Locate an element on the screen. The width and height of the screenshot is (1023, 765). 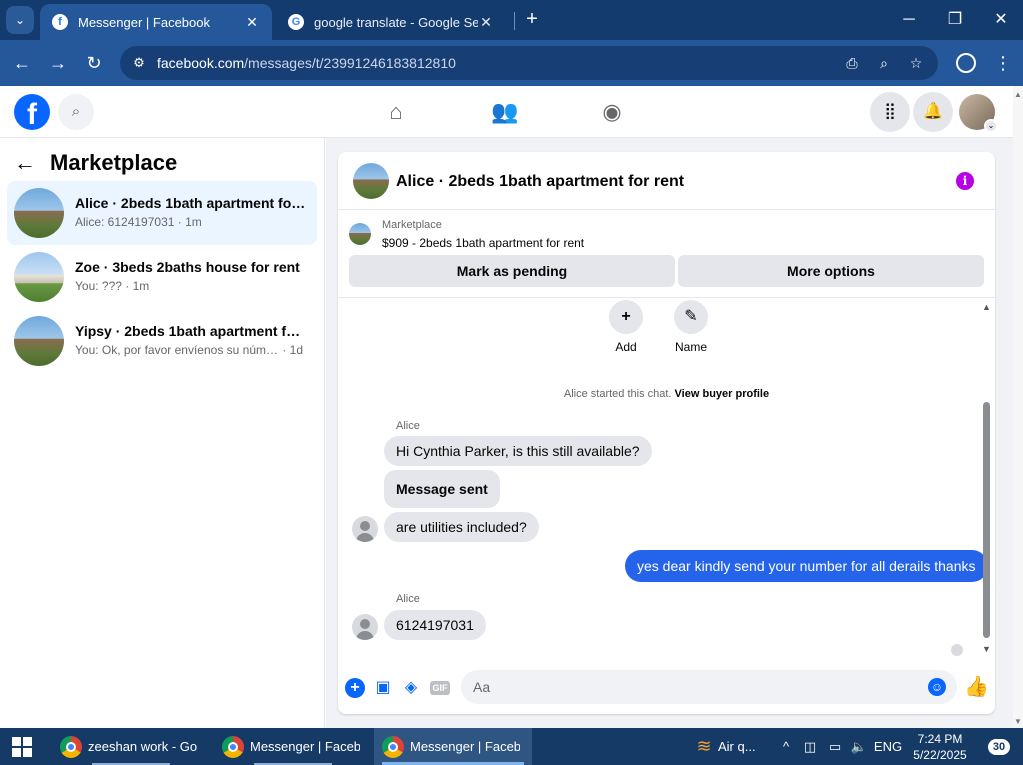
scrollbar-thumb is located at coordinates (986, 520).